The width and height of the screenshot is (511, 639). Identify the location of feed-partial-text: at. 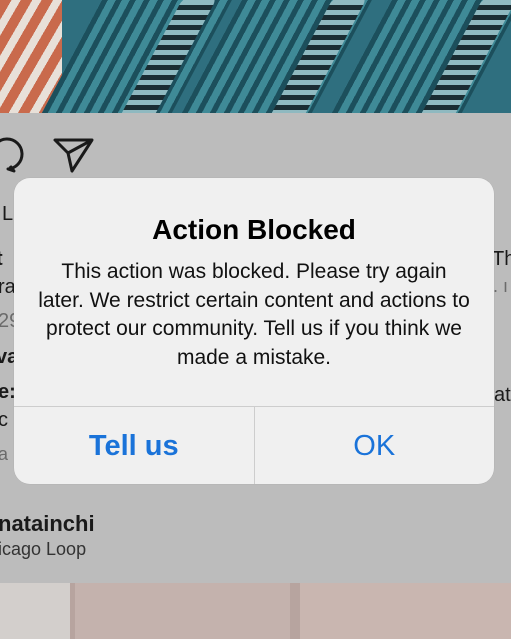
(502, 395).